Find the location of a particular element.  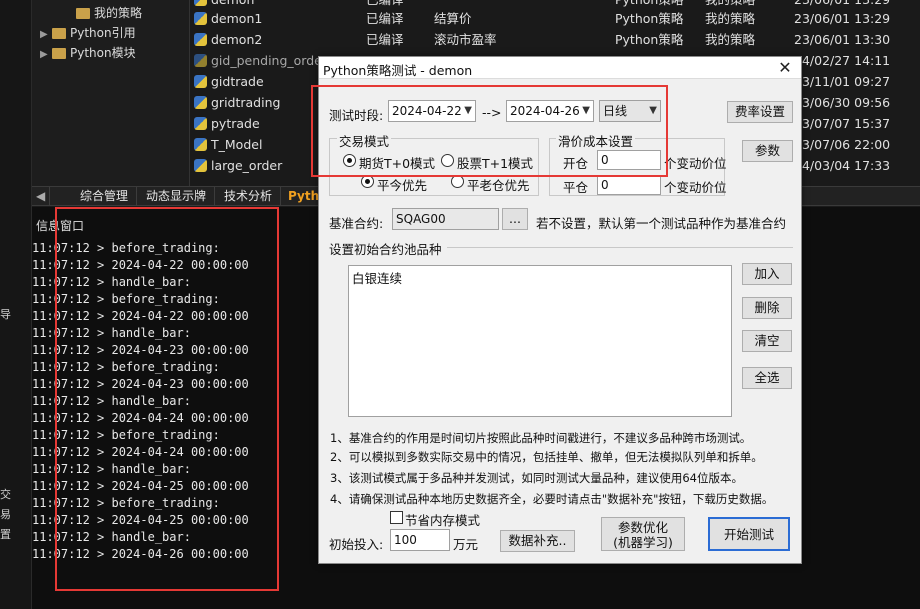

tree-item-my-strategies: 我的策略 is located at coordinates (109, 13).